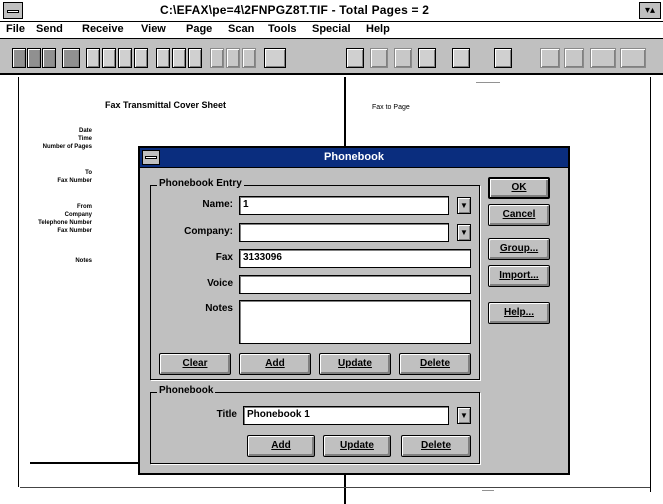  What do you see at coordinates (195, 364) in the screenshot?
I see `clear-button: Clear` at bounding box center [195, 364].